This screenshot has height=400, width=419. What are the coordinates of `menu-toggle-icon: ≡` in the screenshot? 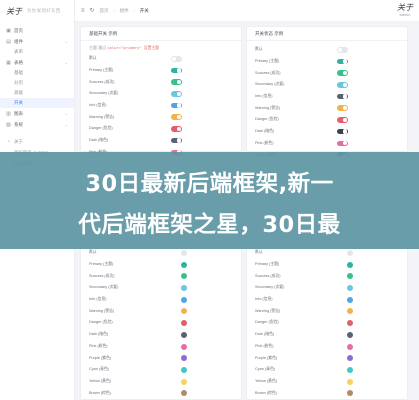 It's located at (83, 11).